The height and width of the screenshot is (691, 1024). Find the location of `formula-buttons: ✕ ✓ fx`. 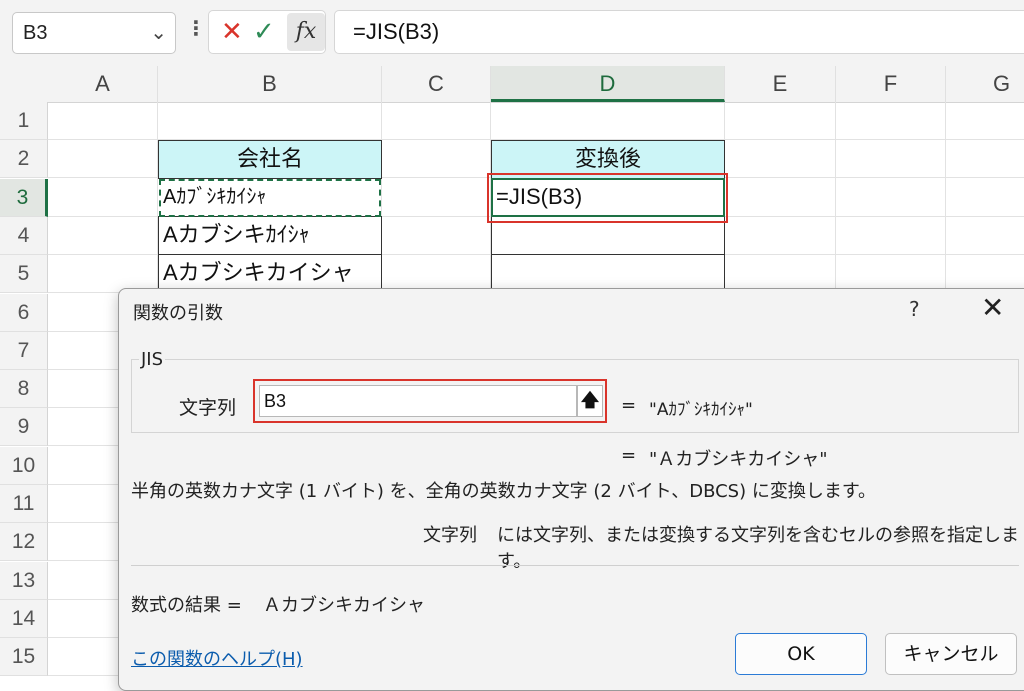

formula-buttons: ✕ ✓ fx is located at coordinates (267, 32).